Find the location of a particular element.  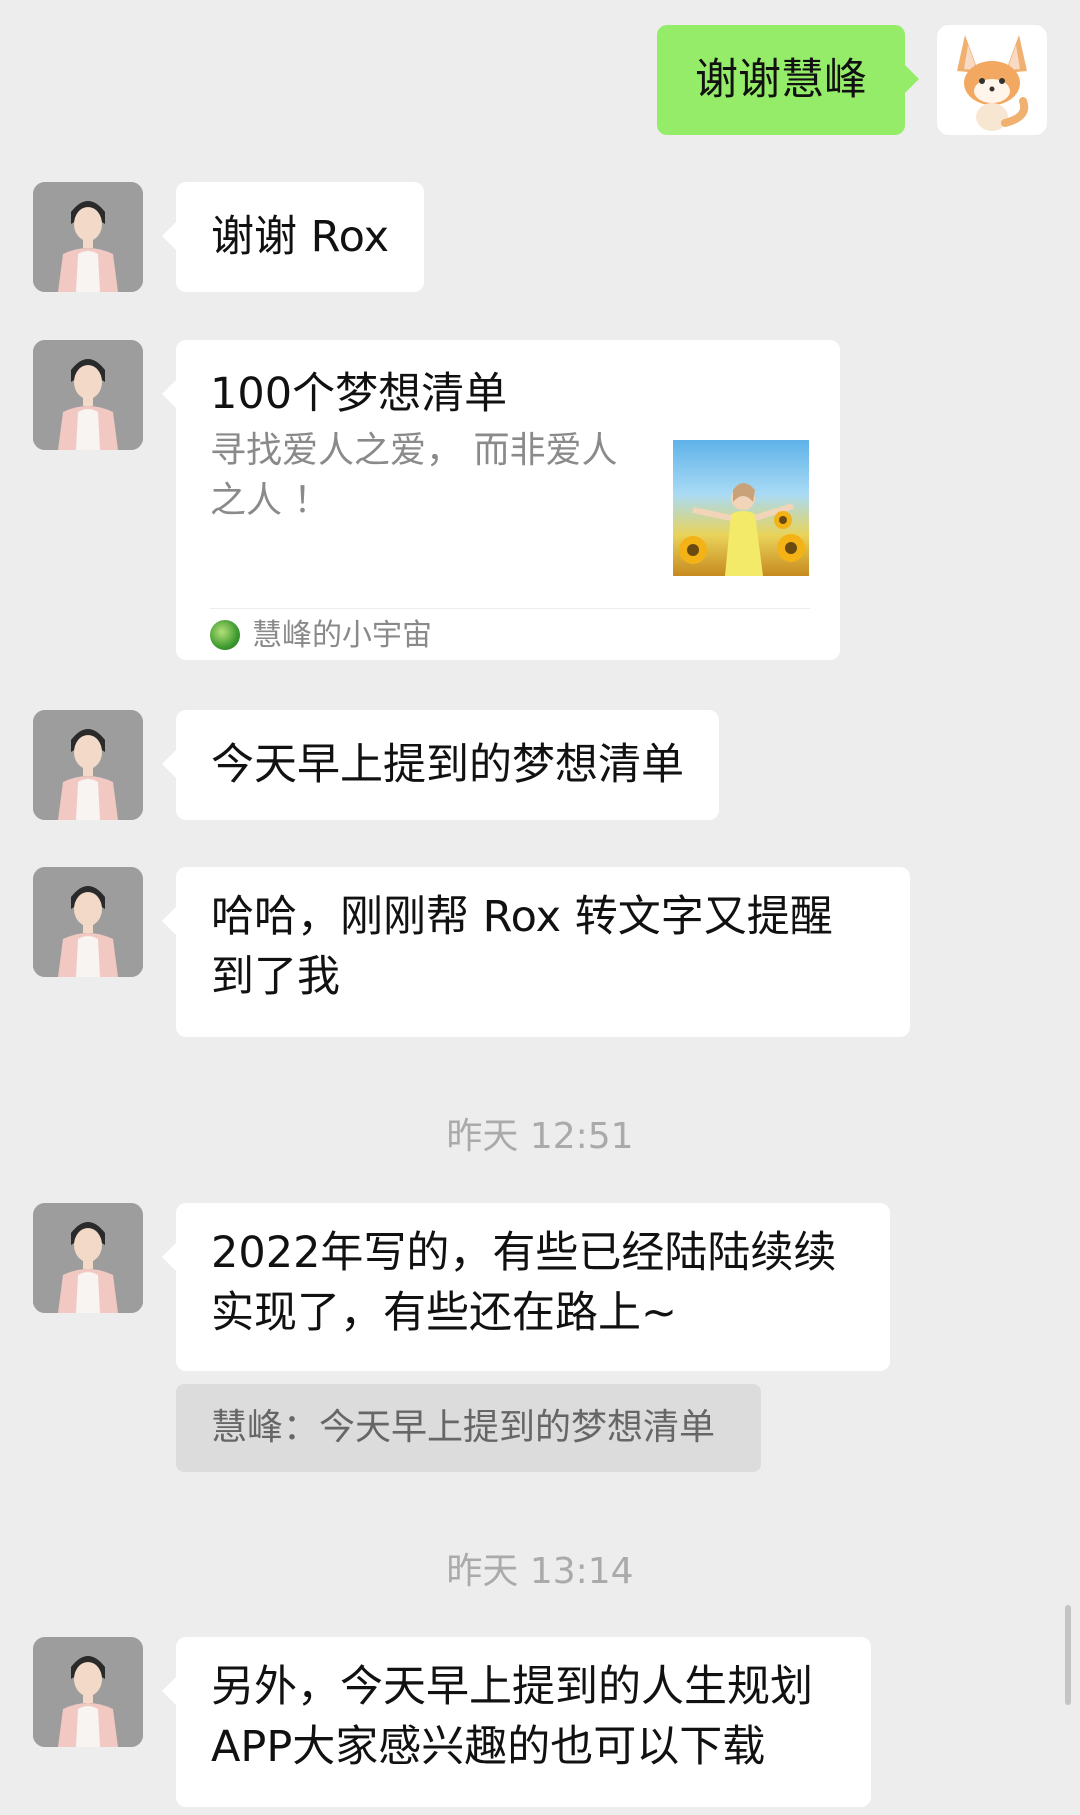

received-message-text: 另外，今天早上提到的人生规划APP大家感兴趣的也可以下载 is located at coordinates (512, 1717).